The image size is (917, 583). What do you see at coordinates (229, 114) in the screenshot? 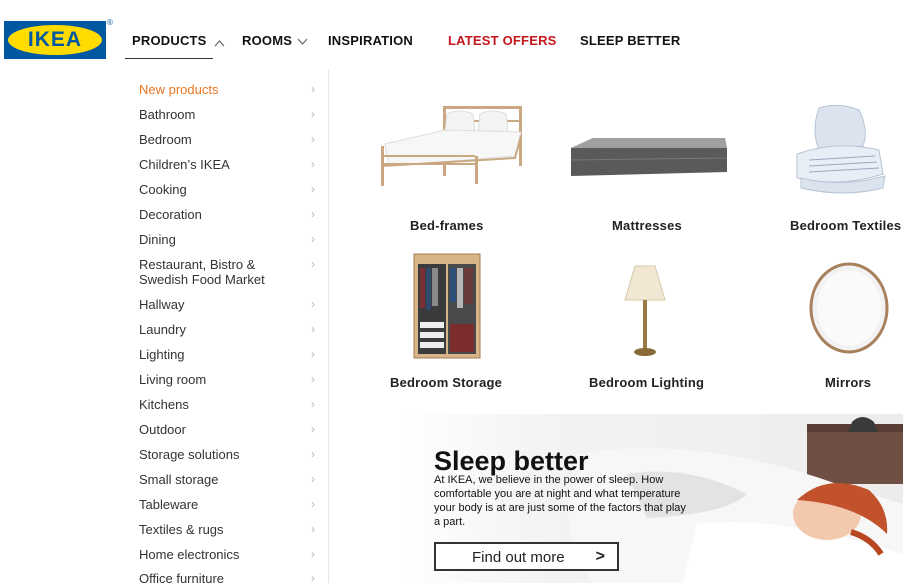
I see `sidebar-item-bathroom: Bathroom ›` at bounding box center [229, 114].